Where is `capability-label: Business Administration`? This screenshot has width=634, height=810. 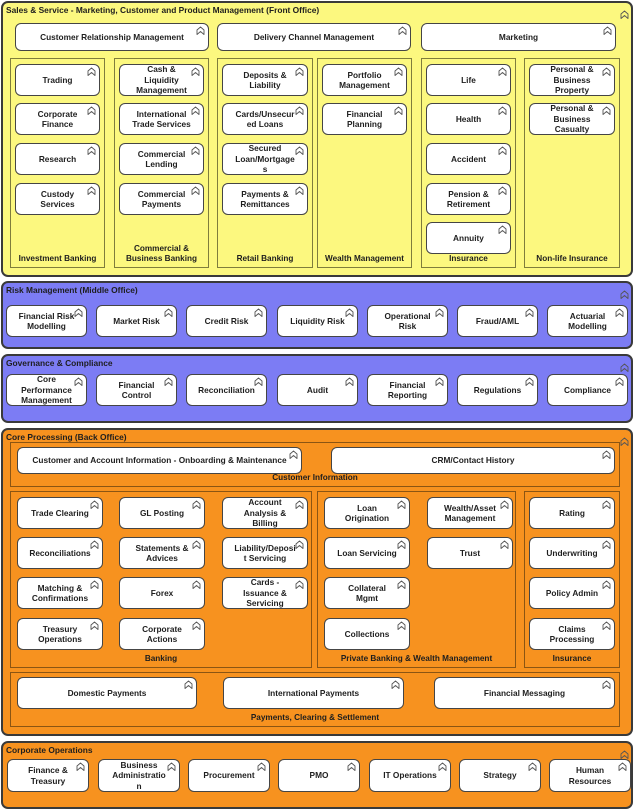 capability-label: Business Administration is located at coordinates (139, 775).